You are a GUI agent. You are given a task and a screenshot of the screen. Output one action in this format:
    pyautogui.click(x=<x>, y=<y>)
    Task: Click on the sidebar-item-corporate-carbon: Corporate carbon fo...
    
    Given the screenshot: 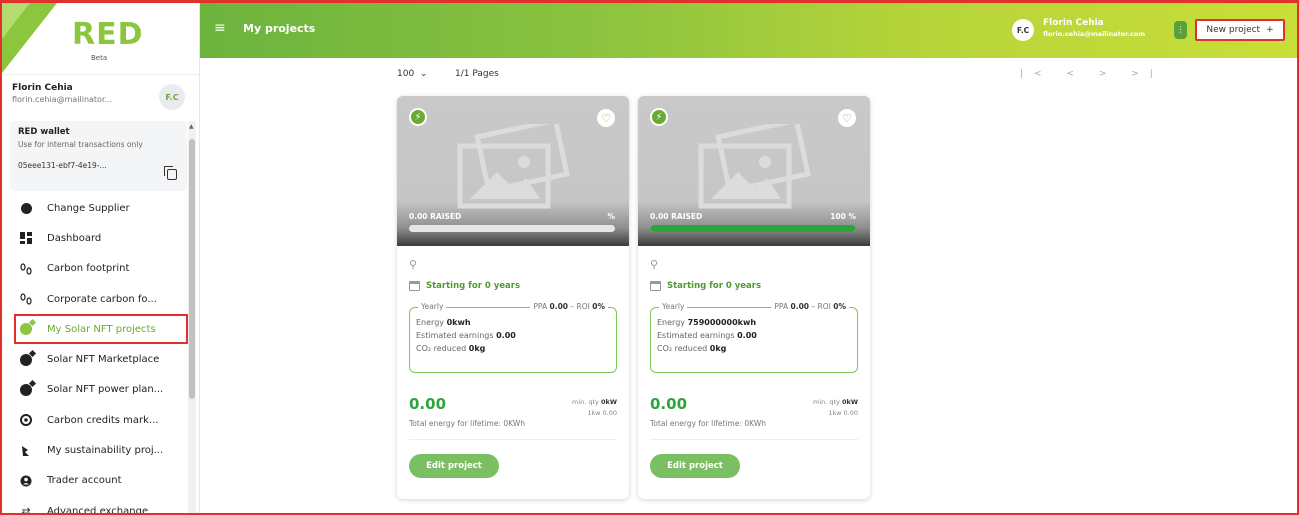 What is the action you would take?
    pyautogui.click(x=95, y=299)
    